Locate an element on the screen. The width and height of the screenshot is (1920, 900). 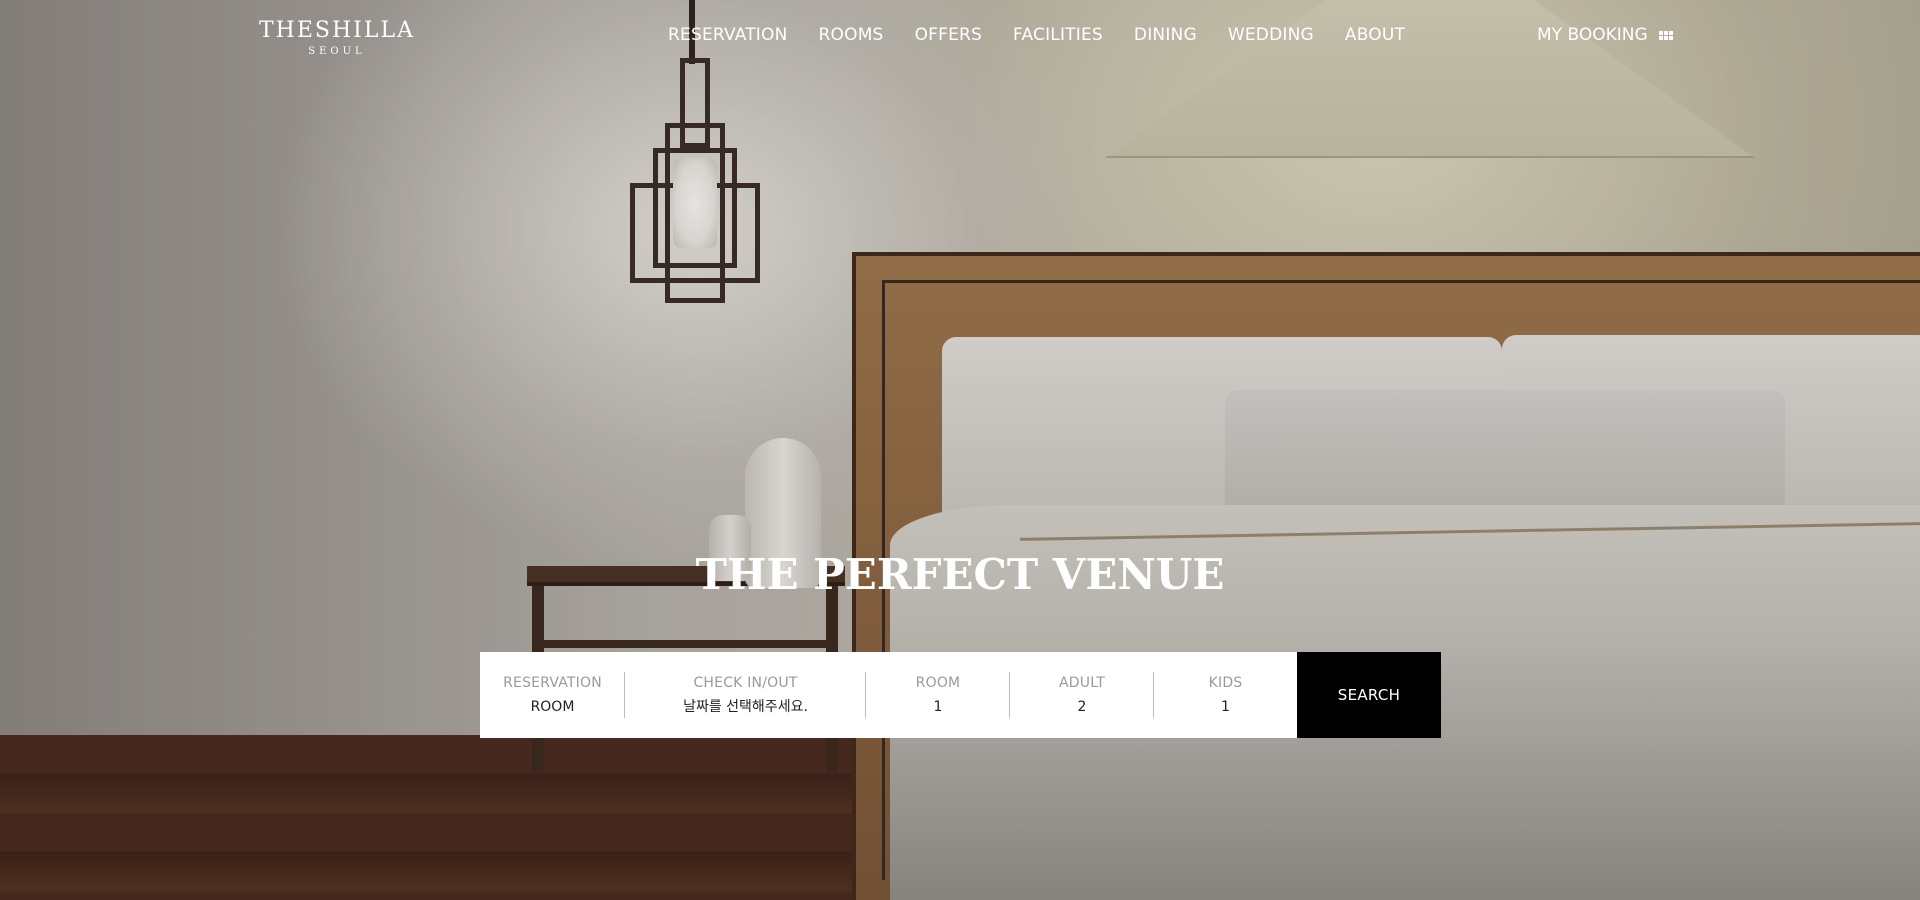
kids-label: KIDS is located at coordinates (1225, 683).